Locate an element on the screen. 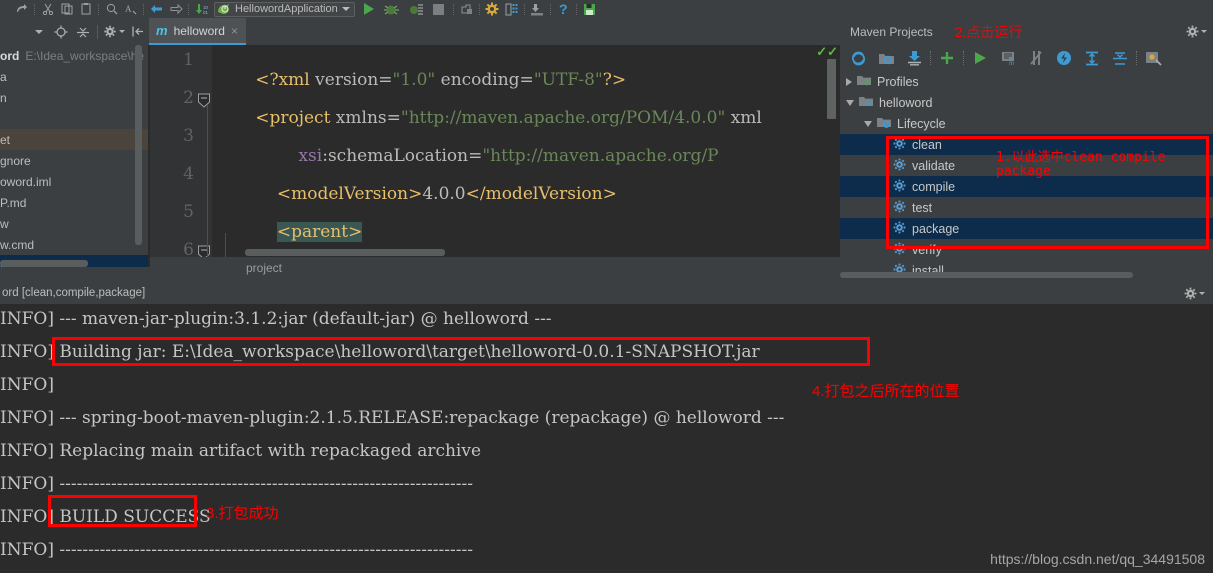  reimport-icon is located at coordinates (858, 58).